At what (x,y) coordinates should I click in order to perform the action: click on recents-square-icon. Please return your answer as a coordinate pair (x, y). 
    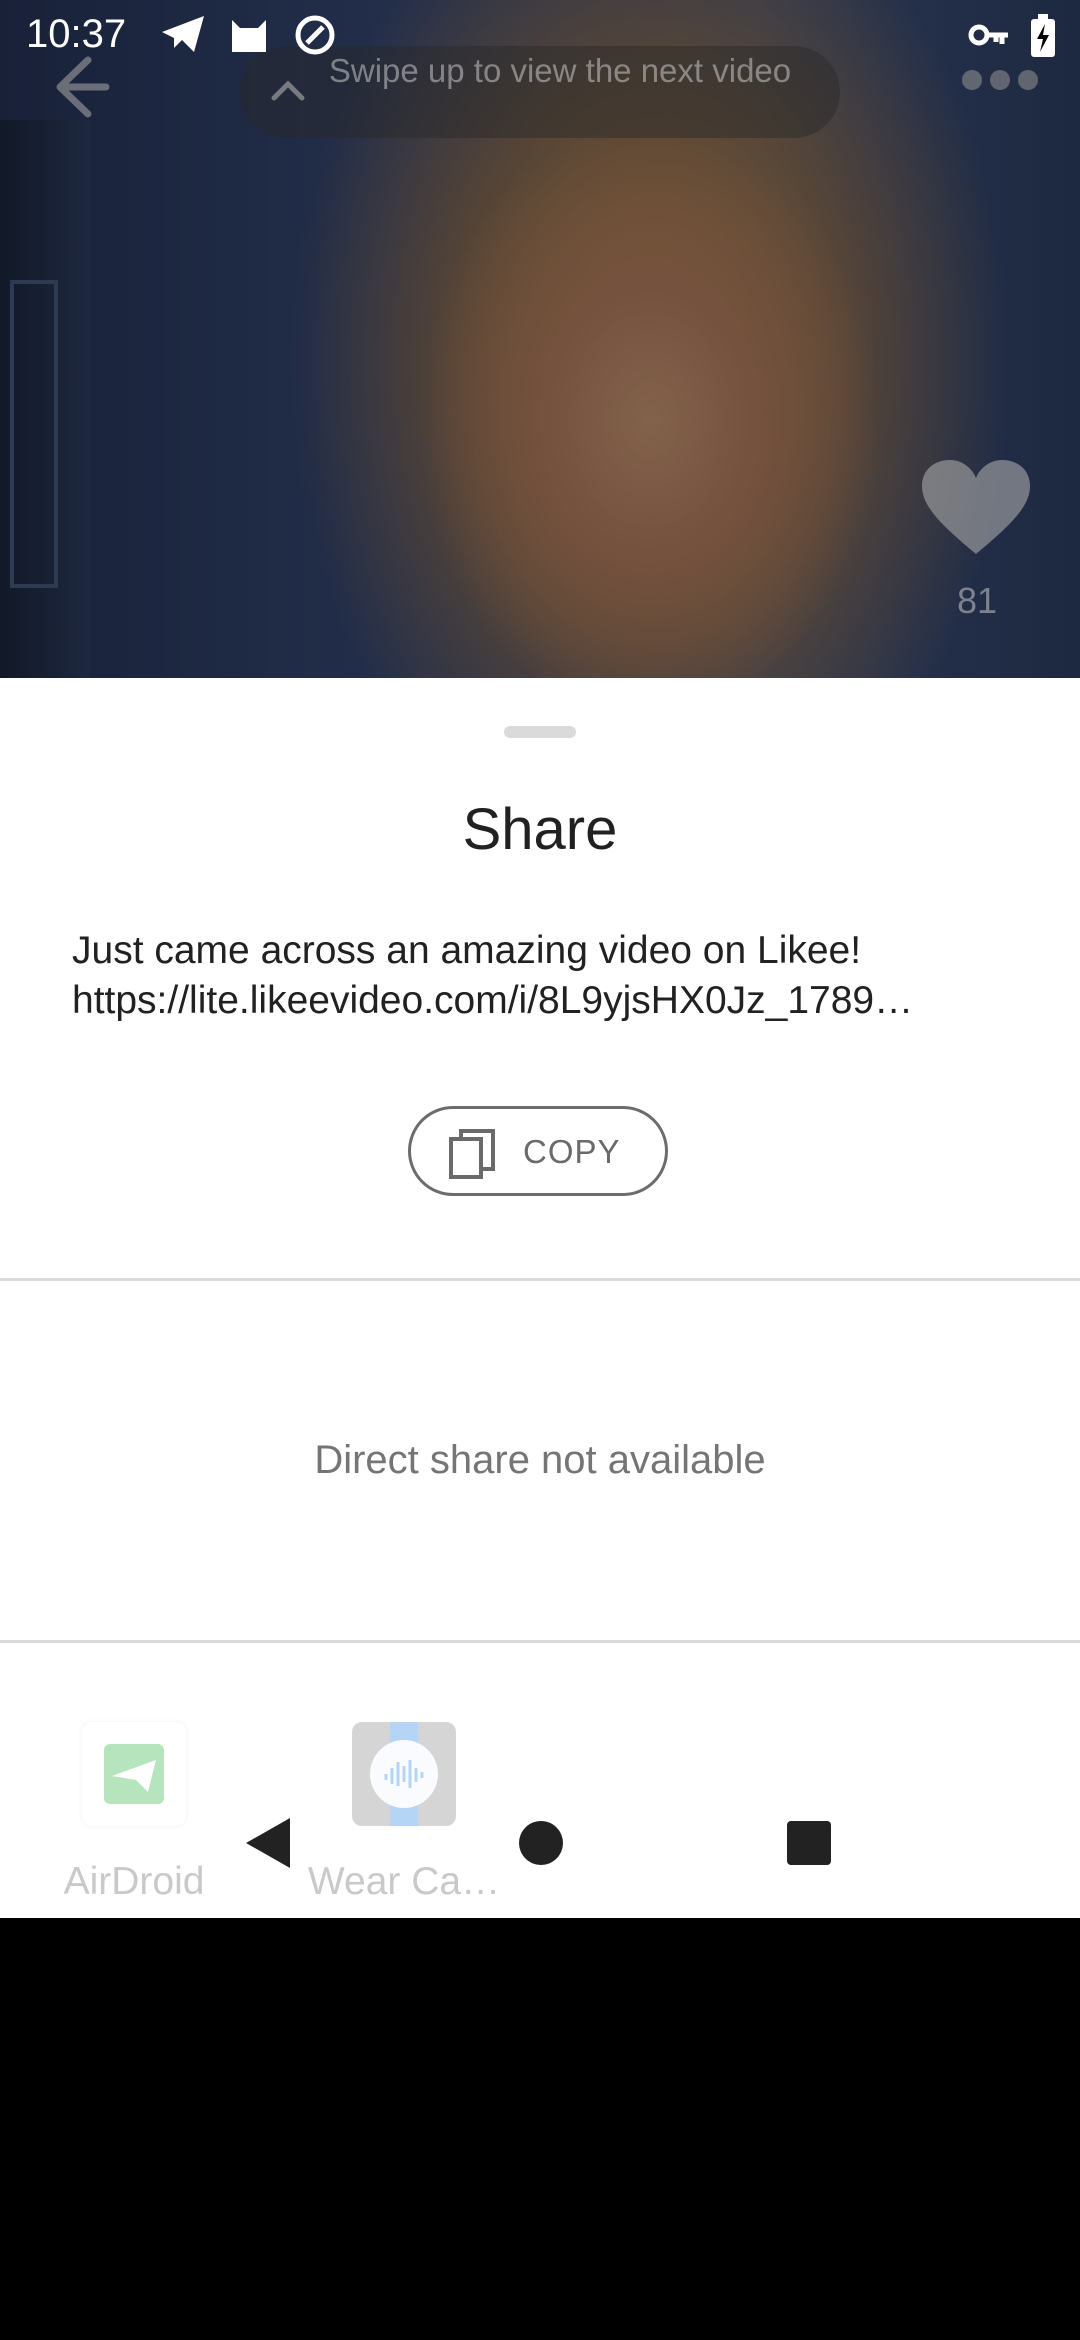
    Looking at the image, I should click on (809, 1845).